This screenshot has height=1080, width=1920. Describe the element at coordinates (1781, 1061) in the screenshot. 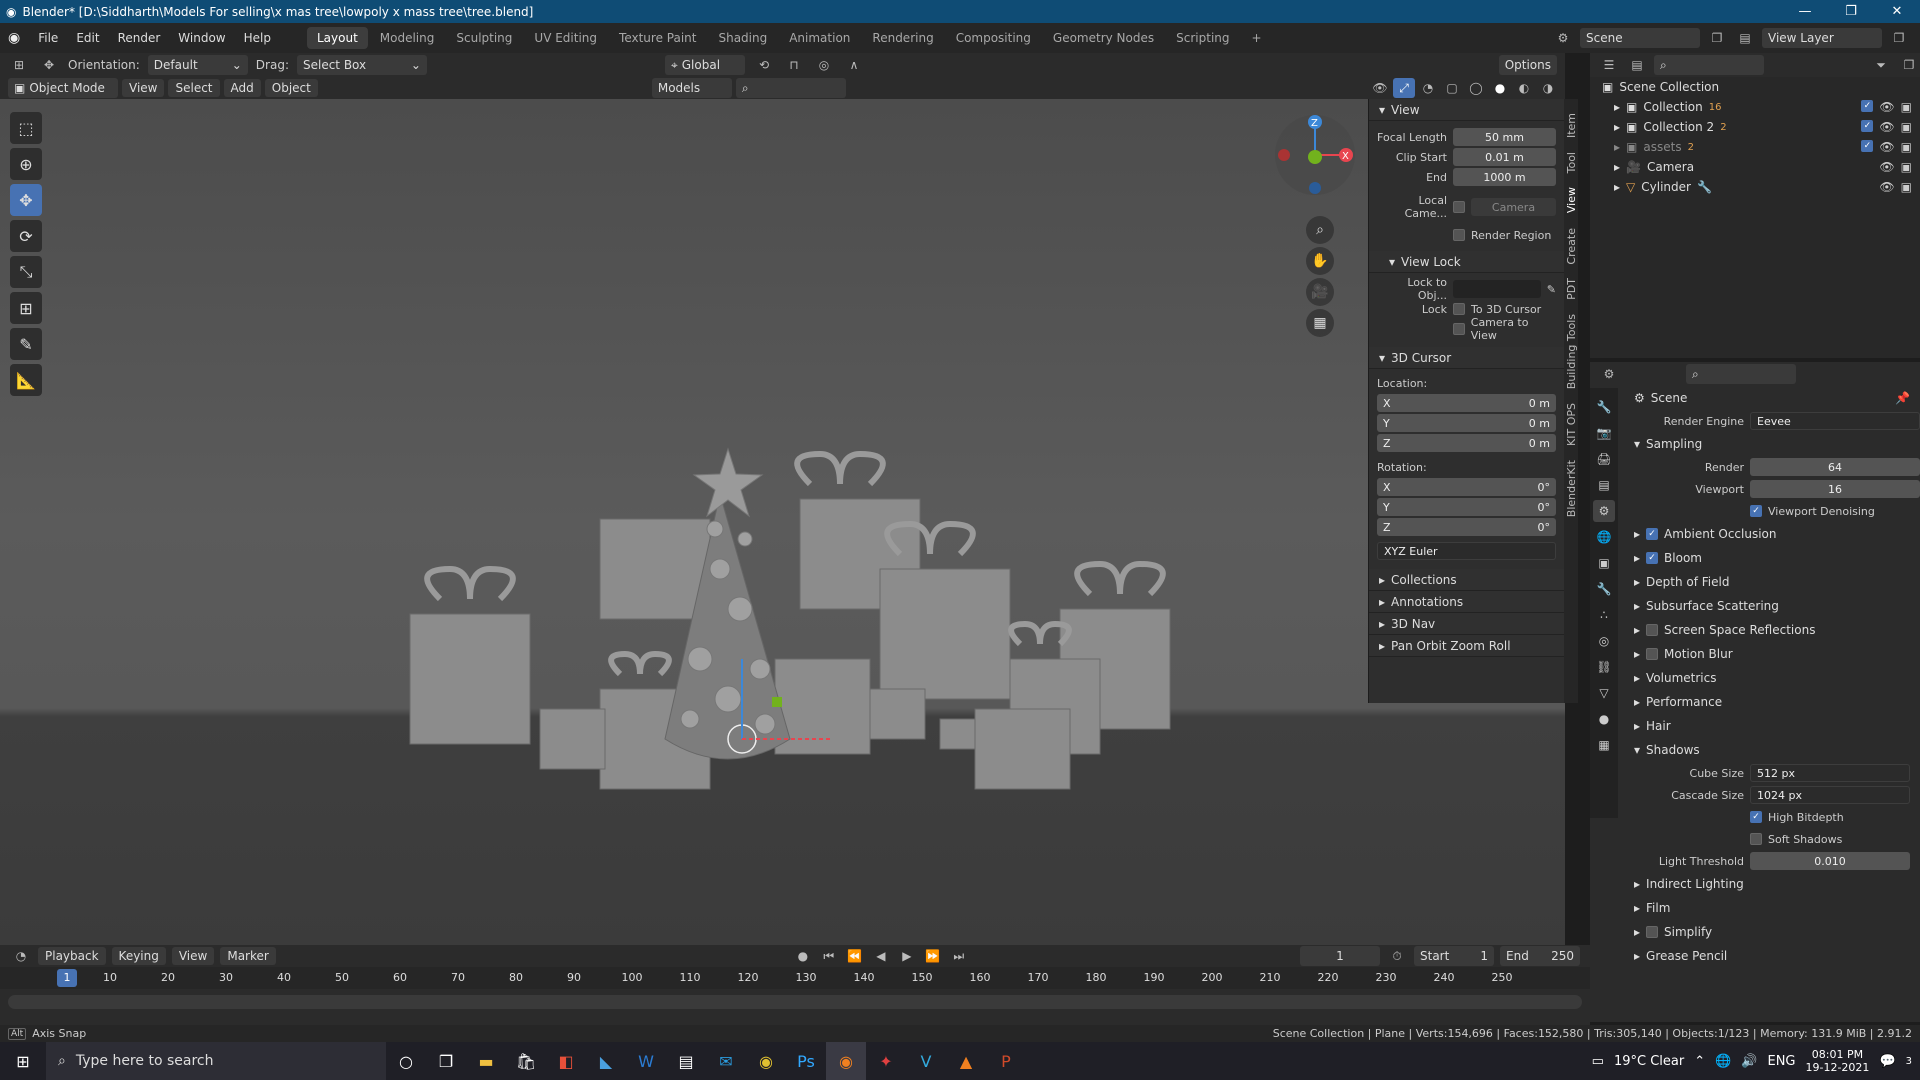

I see `language-indicator: ENG` at that location.